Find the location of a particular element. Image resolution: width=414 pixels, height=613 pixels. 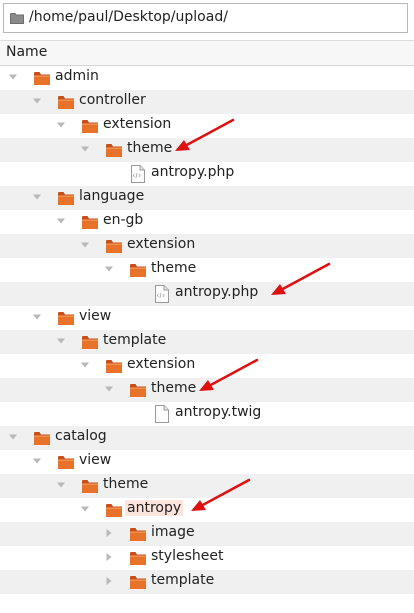

folder-row-admin: admin is located at coordinates (207, 78).